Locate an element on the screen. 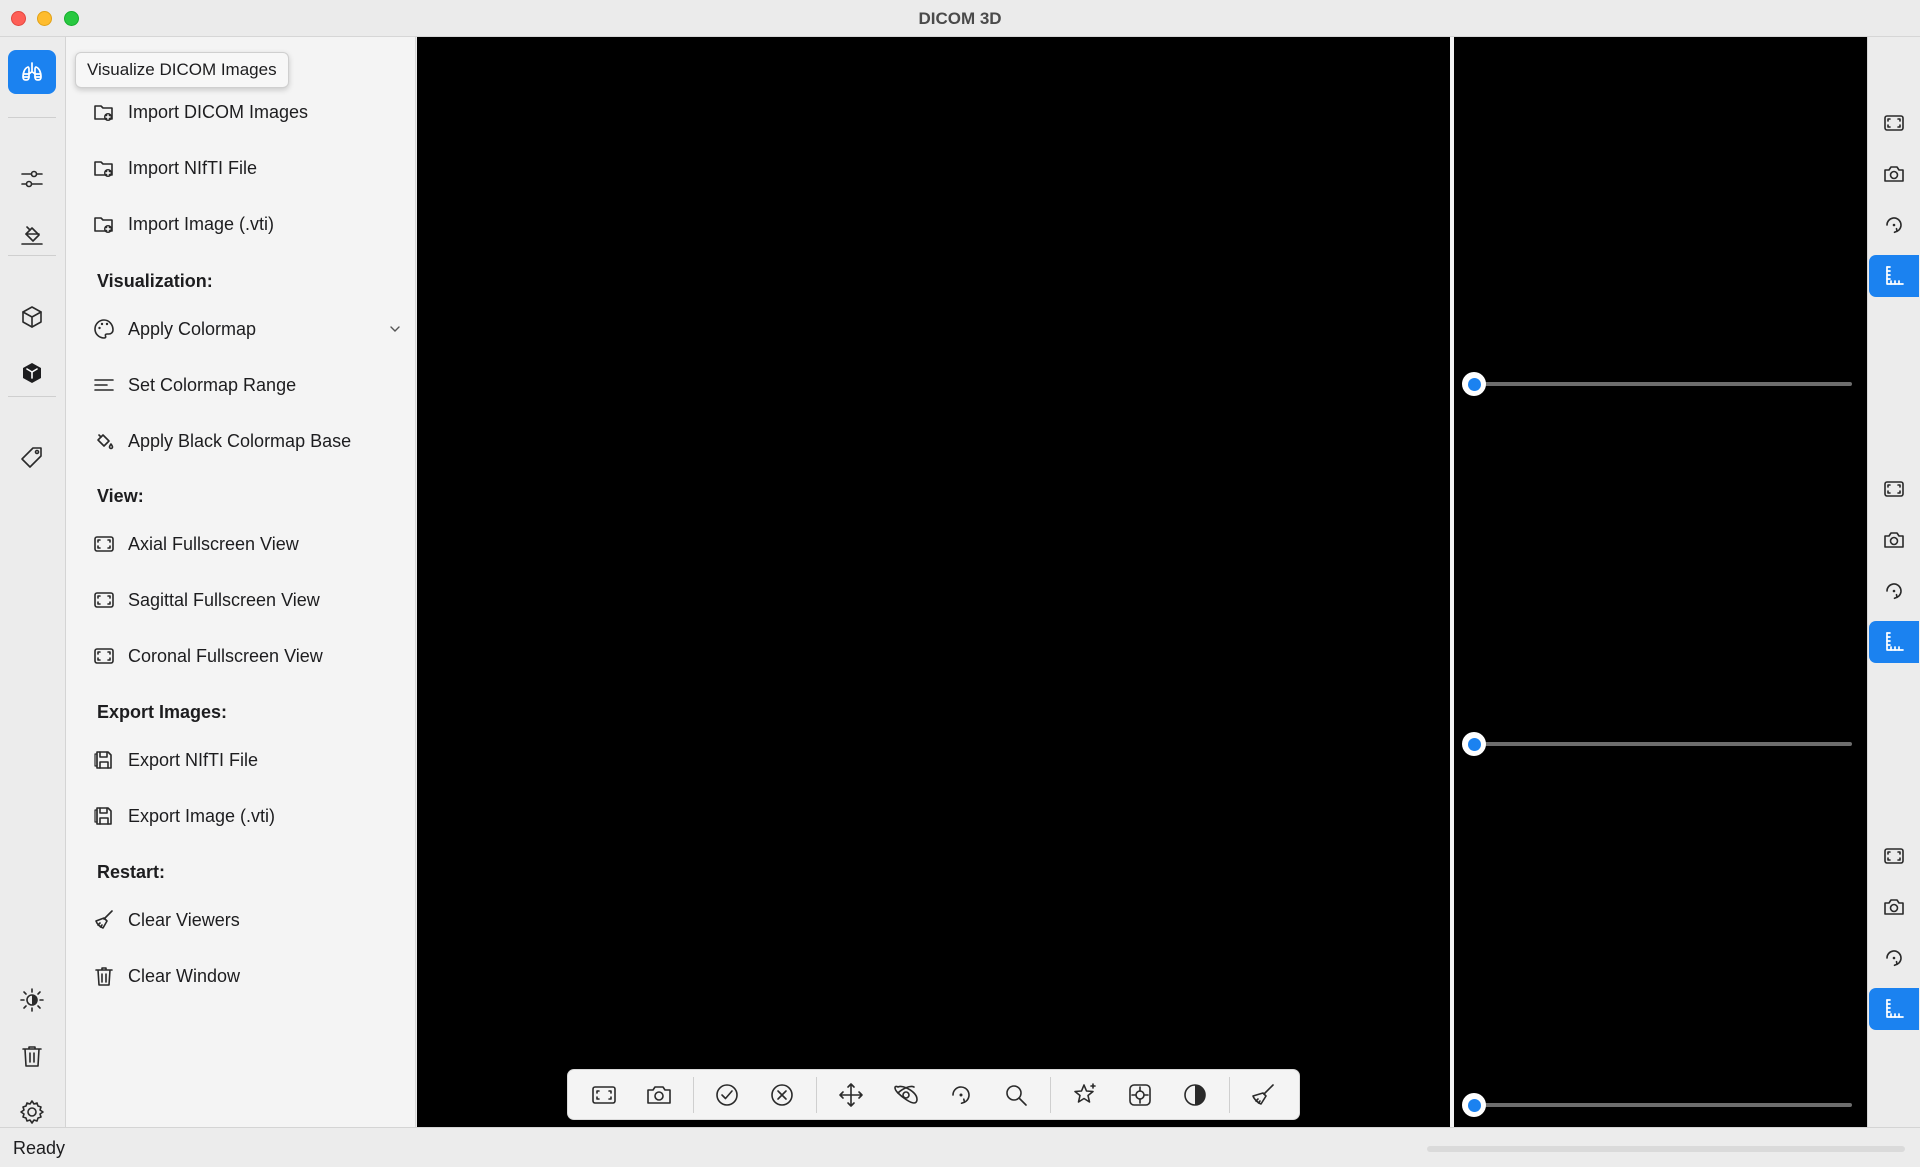  rotate-tool-button is located at coordinates (960, 1095).